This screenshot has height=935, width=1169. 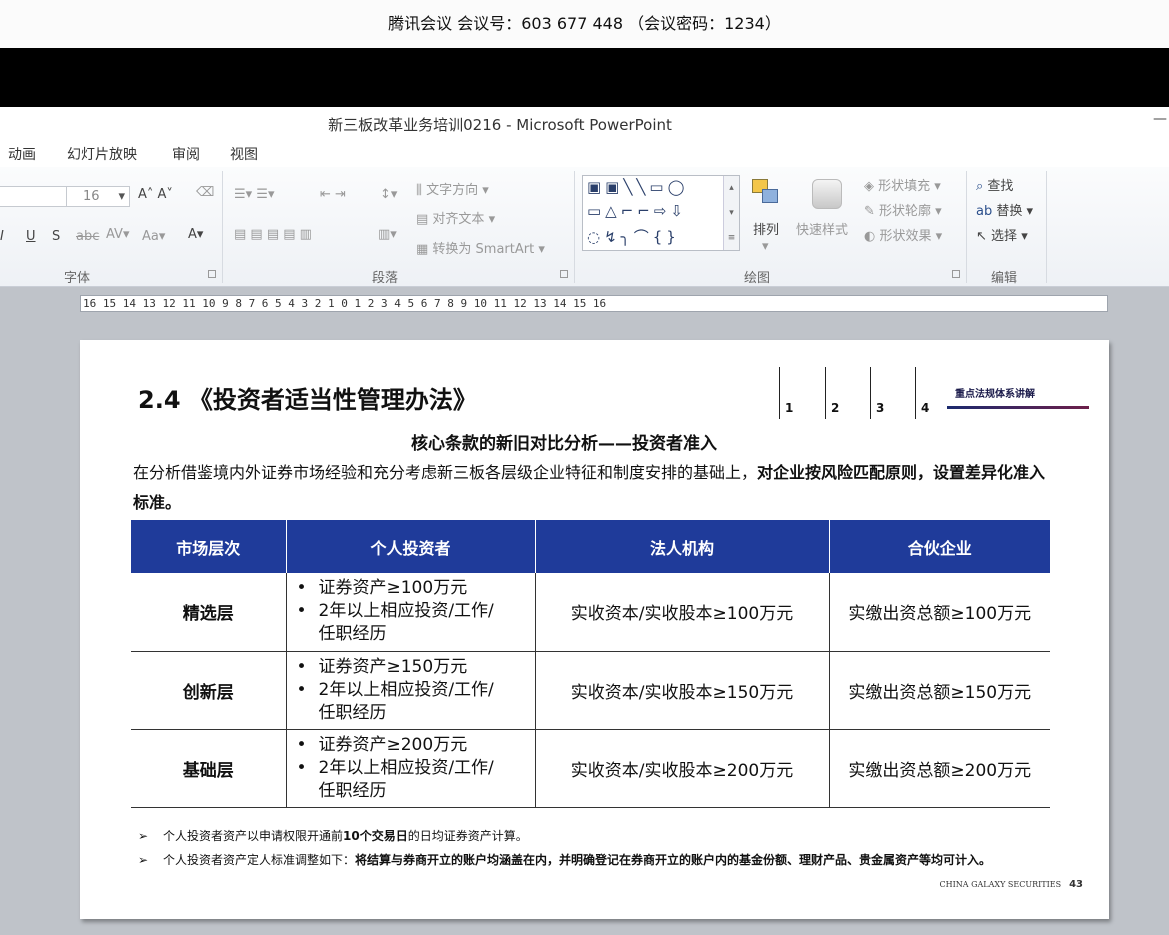 What do you see at coordinates (395, 611) in the screenshot?
I see `list-item: • 2年以上相应投资/工作/` at bounding box center [395, 611].